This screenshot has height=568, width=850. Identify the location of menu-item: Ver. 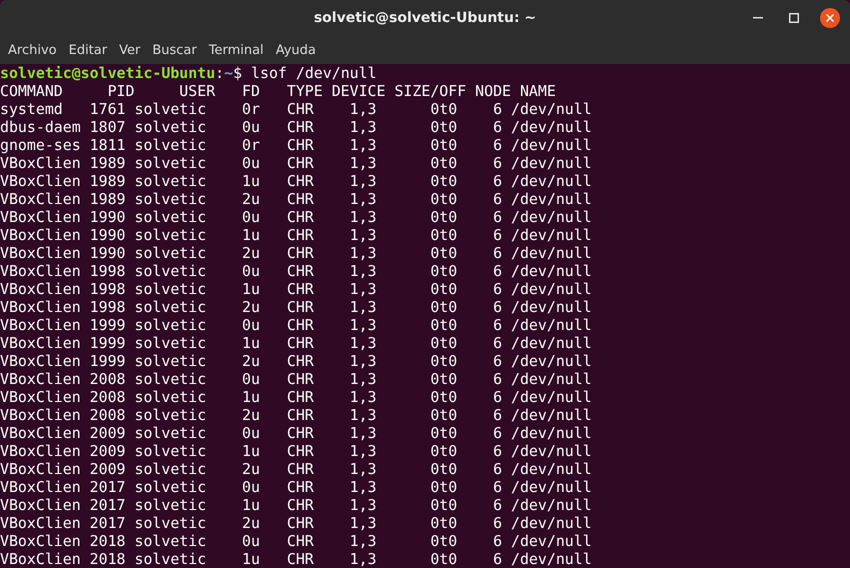
(130, 50).